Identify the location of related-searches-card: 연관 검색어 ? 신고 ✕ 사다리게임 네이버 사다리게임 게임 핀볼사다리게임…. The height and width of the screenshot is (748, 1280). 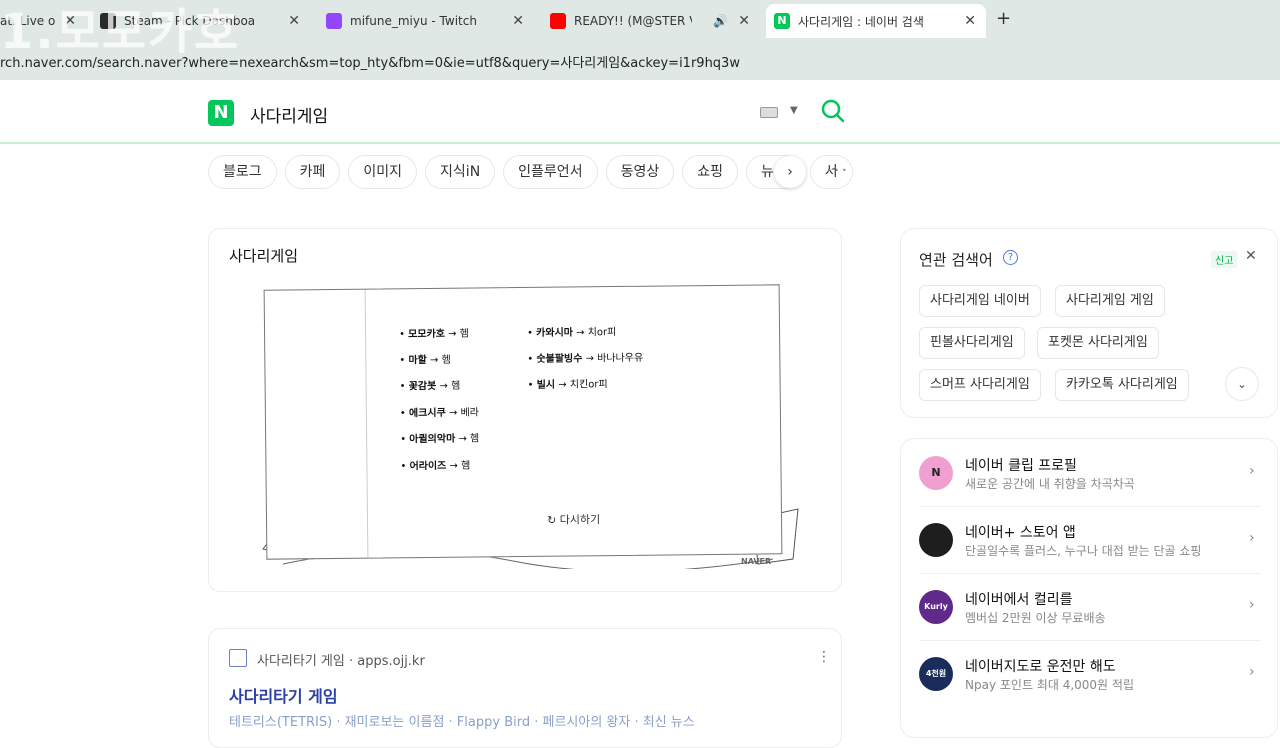
(1089, 323).